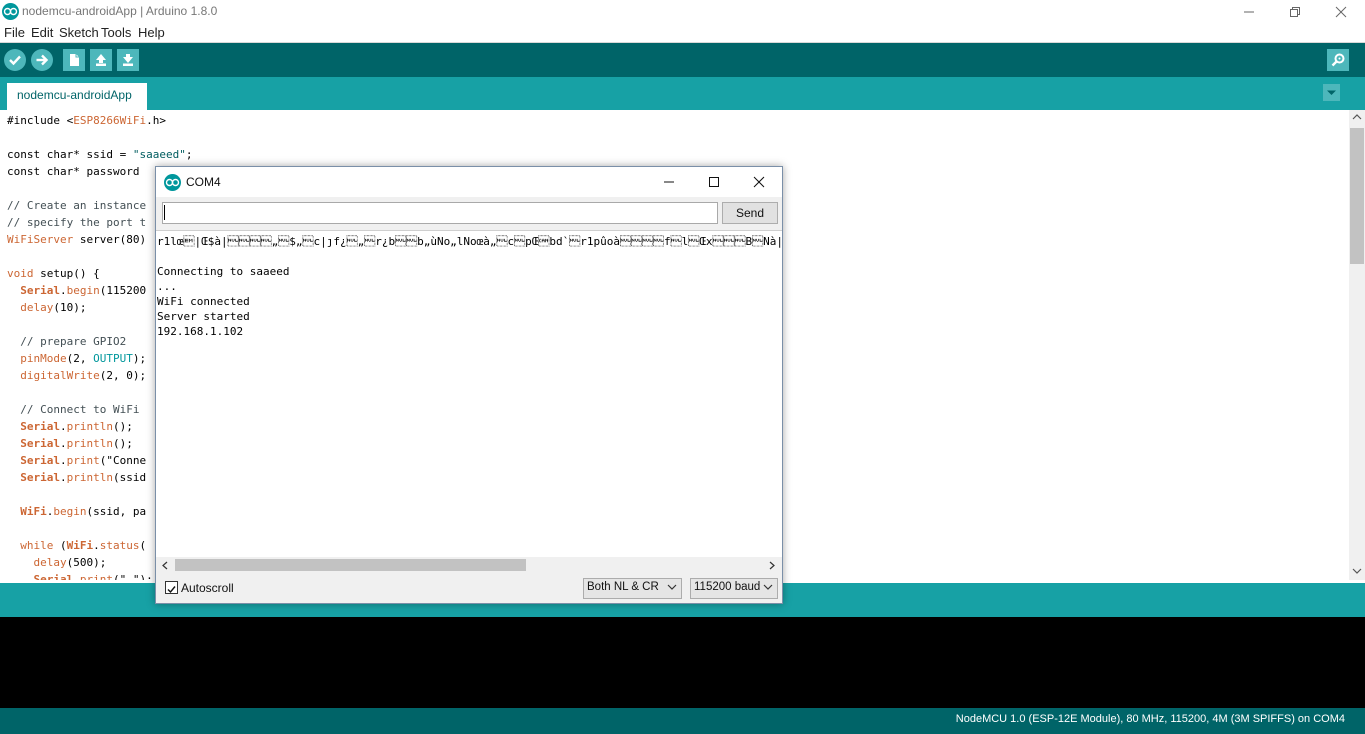 This screenshot has width=1365, height=734. What do you see at coordinates (1249, 12) in the screenshot?
I see `minimize-button` at bounding box center [1249, 12].